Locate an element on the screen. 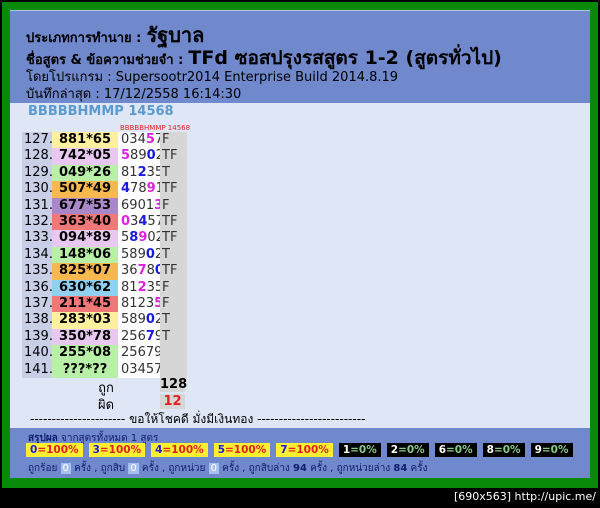 This screenshot has height=508, width=600. digits-cell: 36780 is located at coordinates (141, 271).